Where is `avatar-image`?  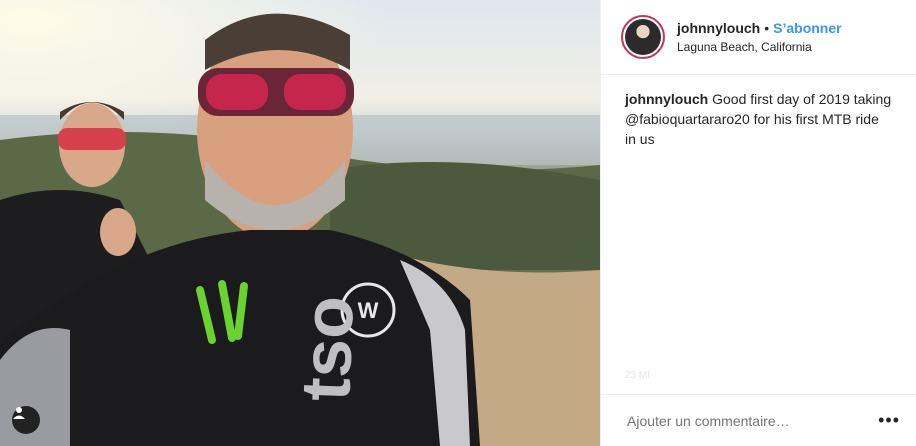
avatar-image is located at coordinates (643, 37).